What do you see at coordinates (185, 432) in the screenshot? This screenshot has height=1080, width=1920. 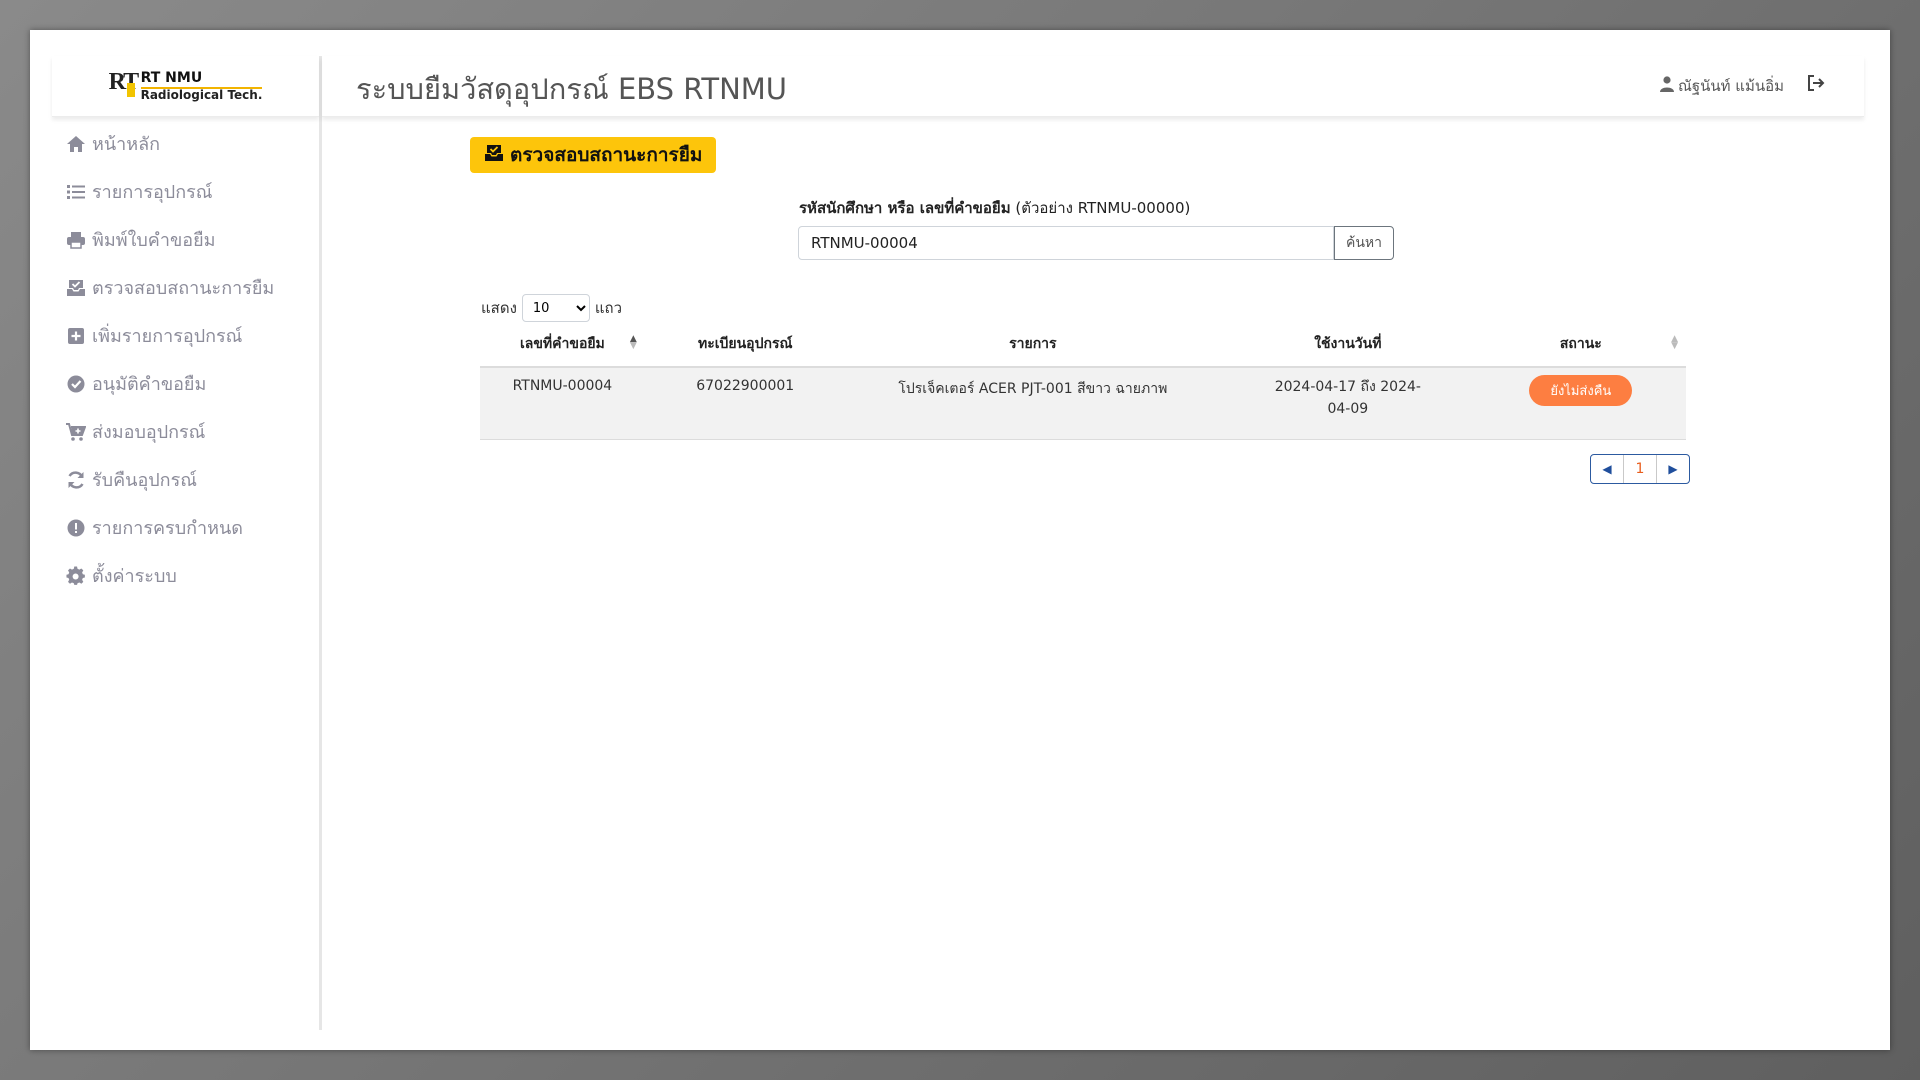 I see `sidebar-item-deliver-equipment: ส่งมอบอุปกรณ์` at bounding box center [185, 432].